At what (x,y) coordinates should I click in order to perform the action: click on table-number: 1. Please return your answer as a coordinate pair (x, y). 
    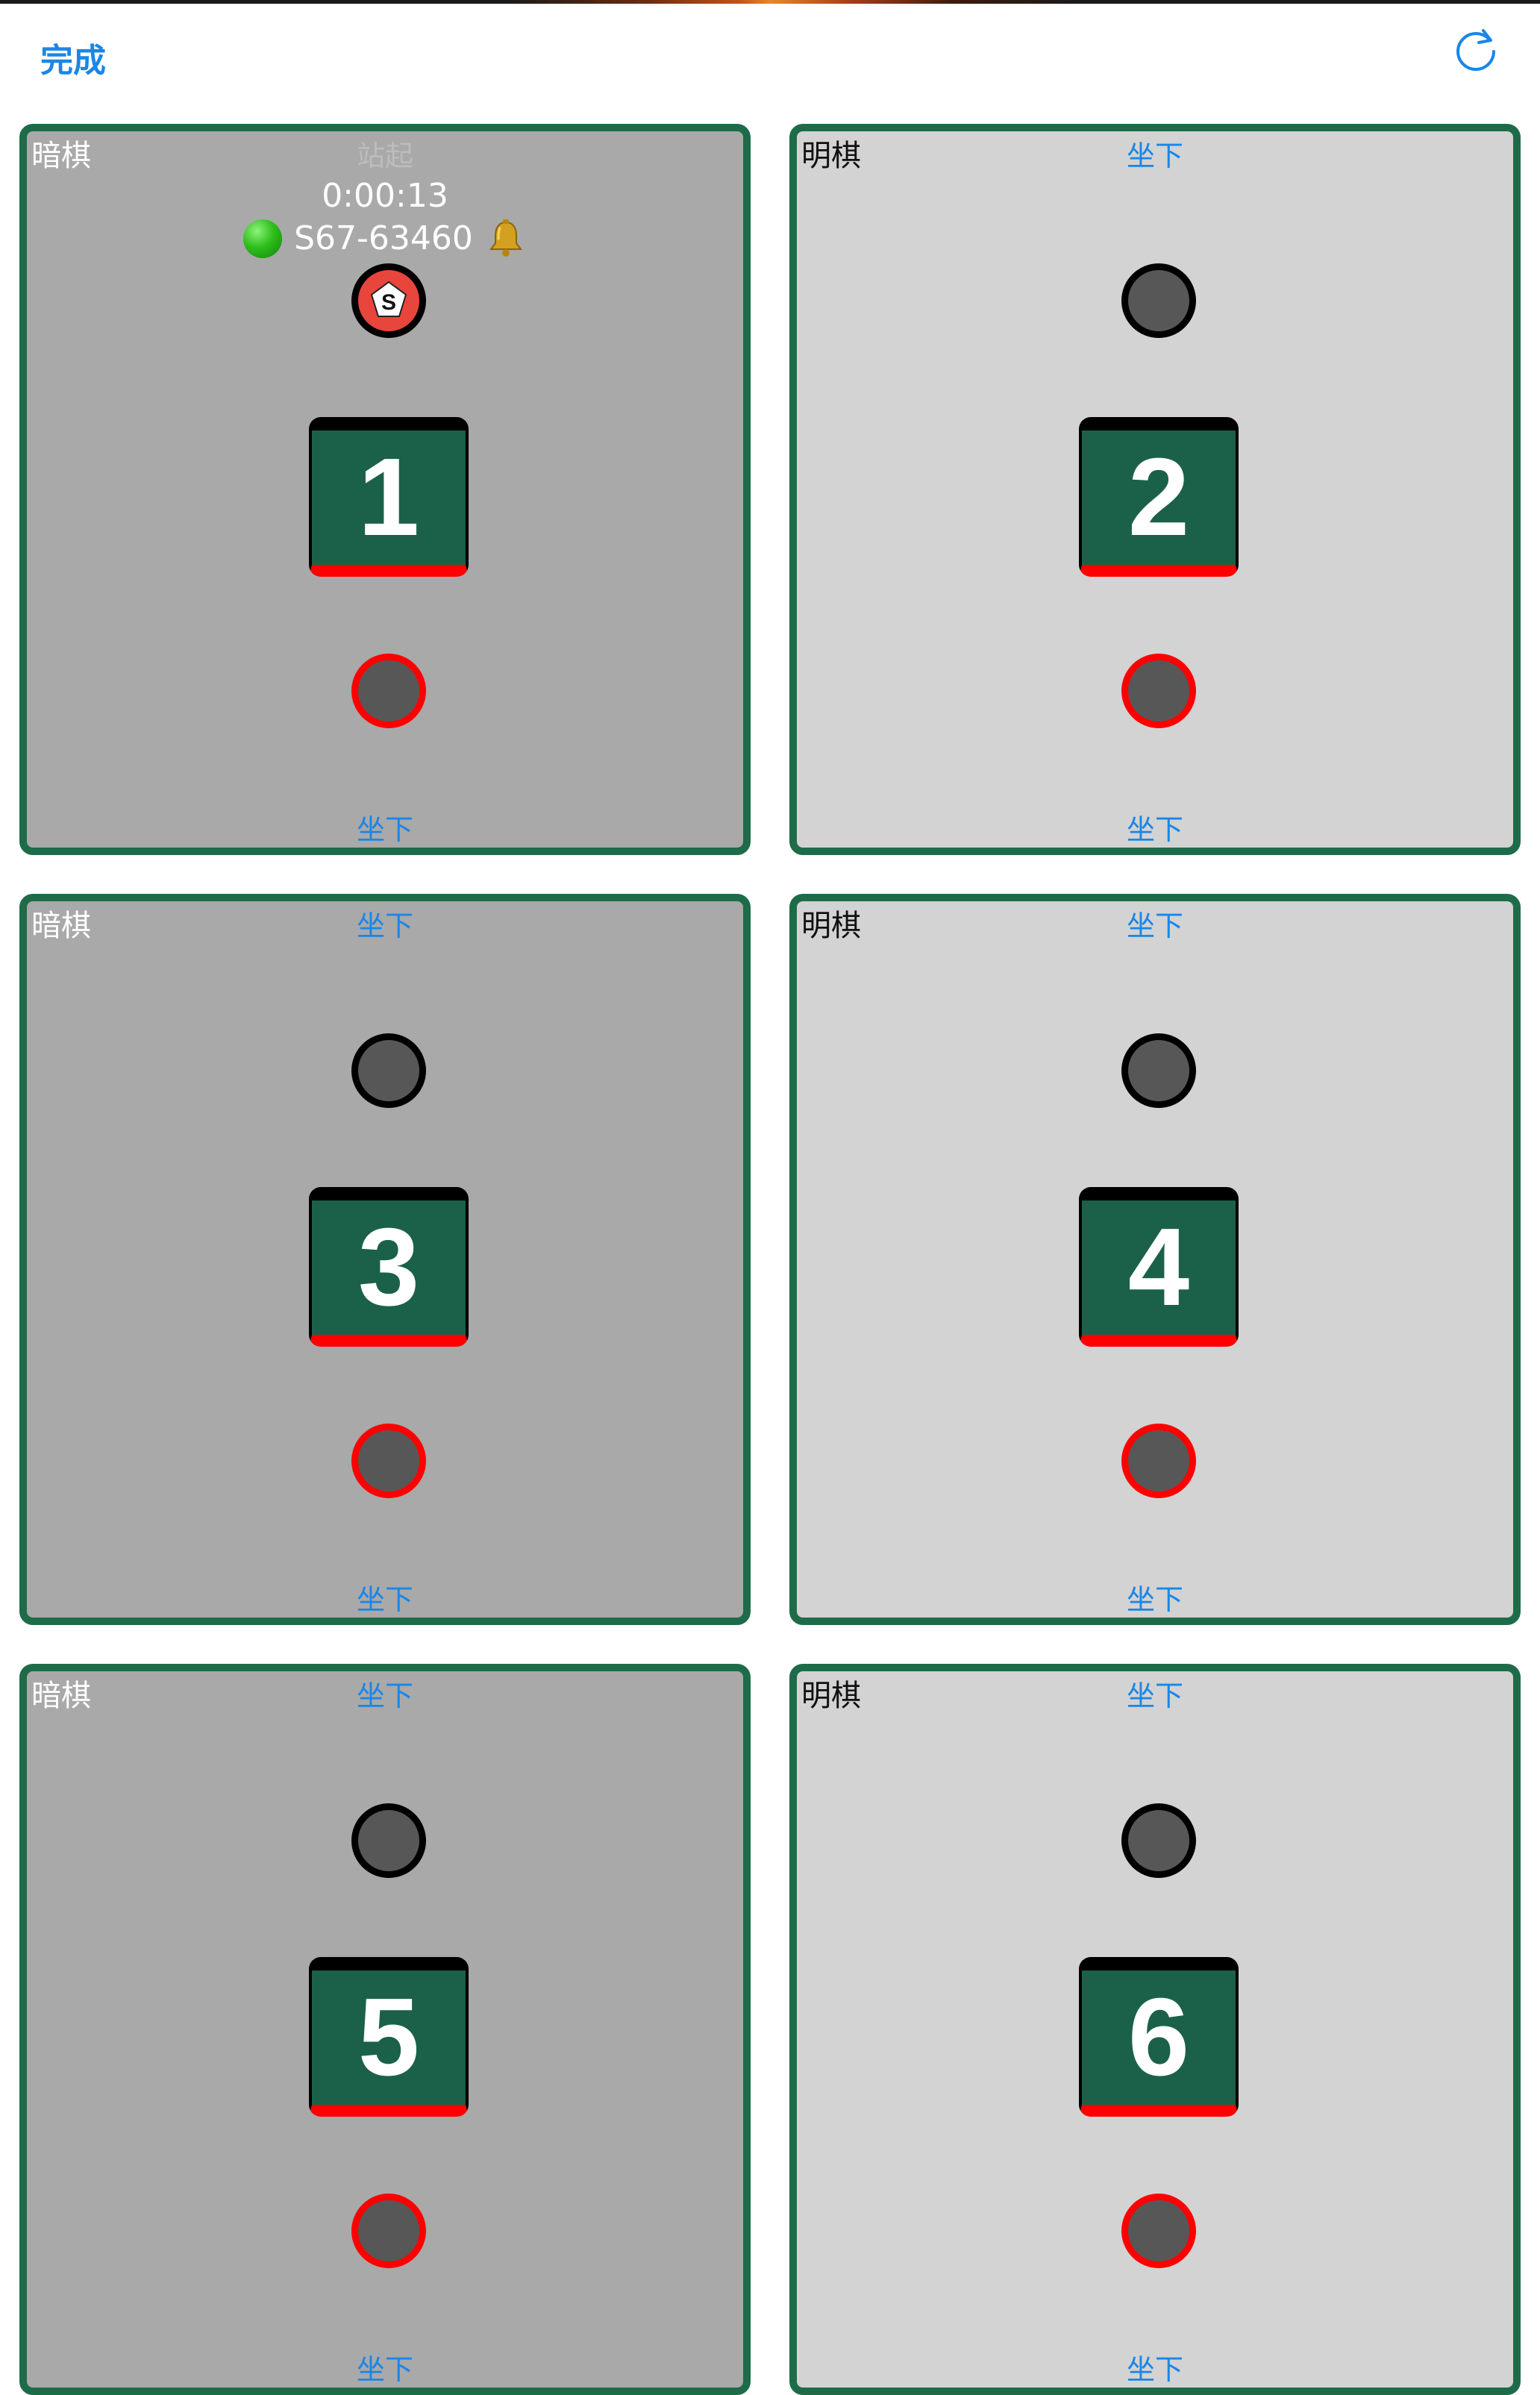
    Looking at the image, I should click on (389, 497).